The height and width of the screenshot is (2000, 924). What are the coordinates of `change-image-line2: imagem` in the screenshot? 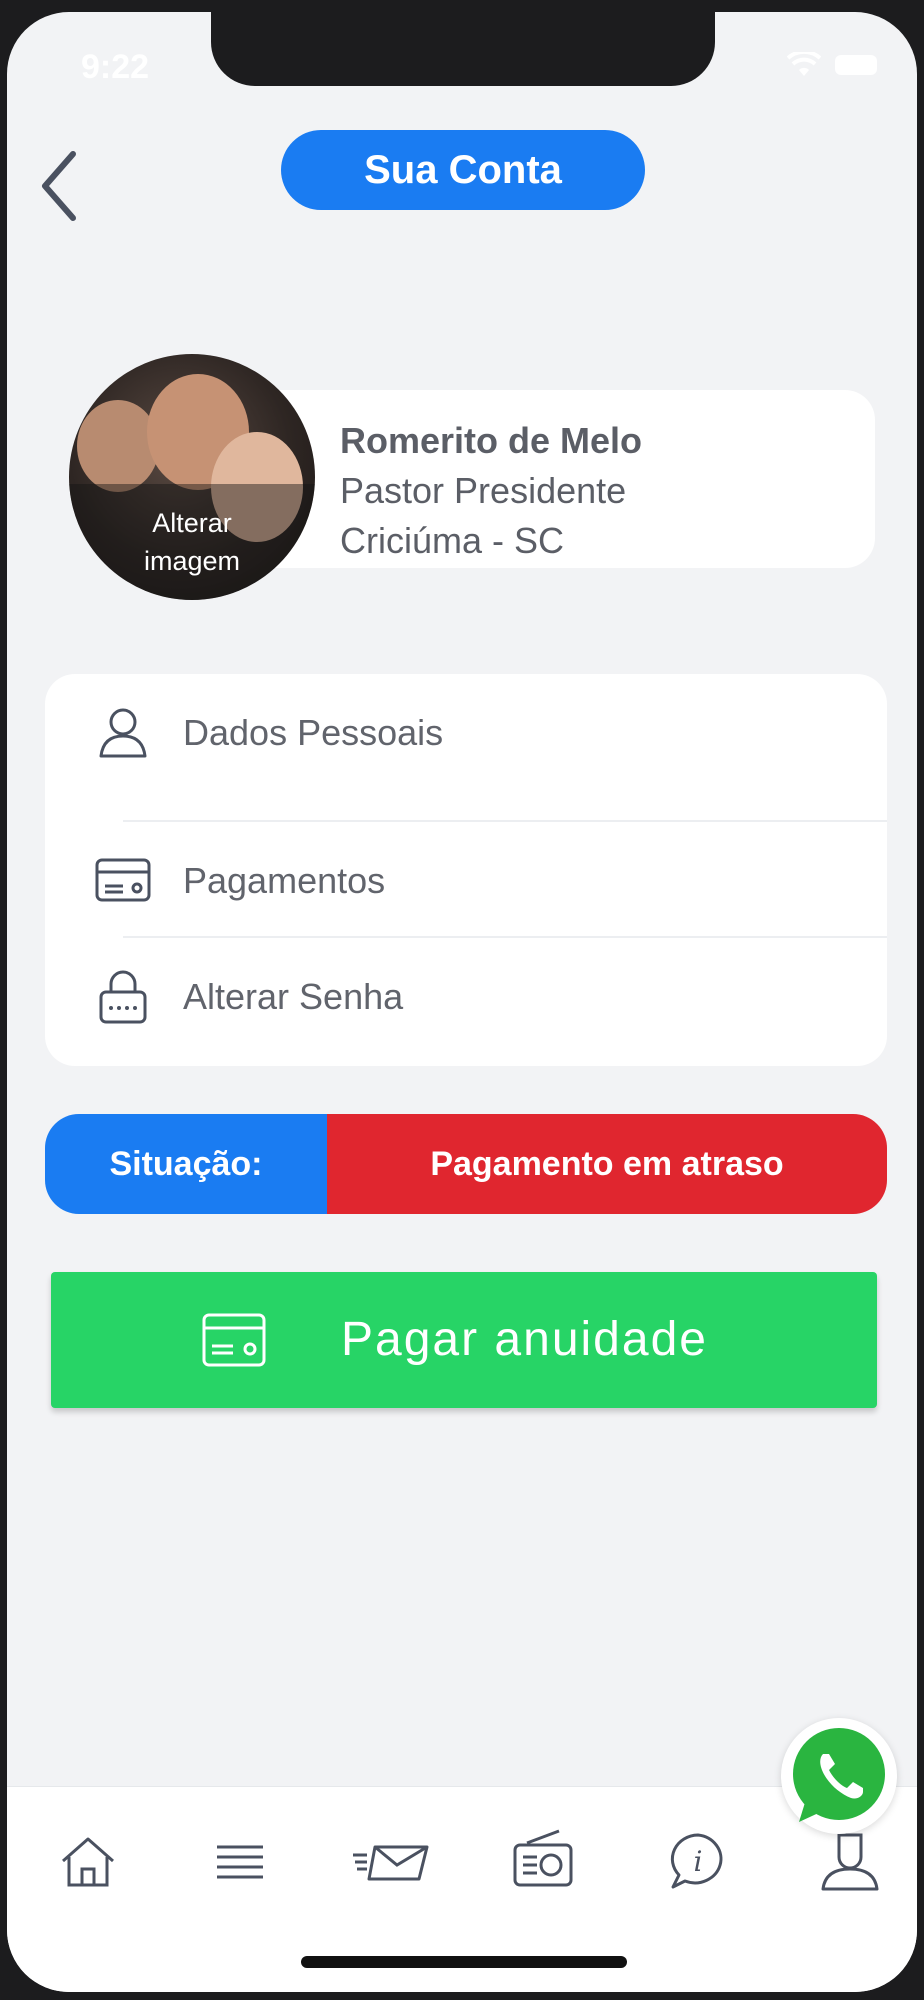 It's located at (192, 561).